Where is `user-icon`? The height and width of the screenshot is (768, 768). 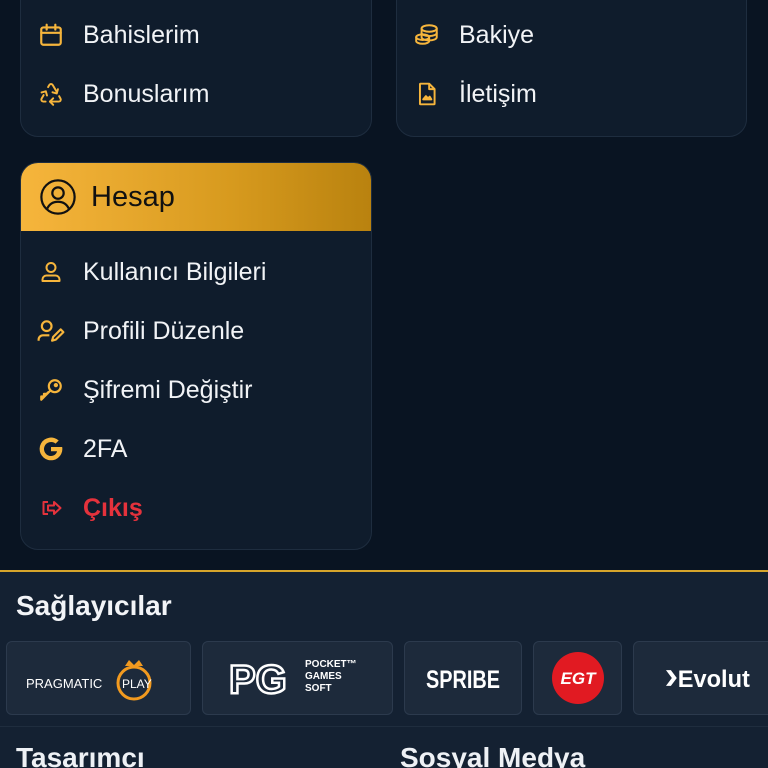
user-icon is located at coordinates (51, 272).